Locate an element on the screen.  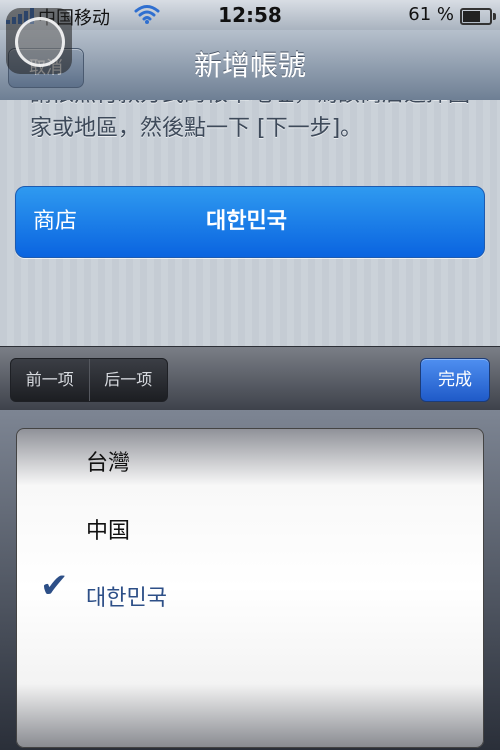
previous-button: 前一项 is located at coordinates (50, 380).